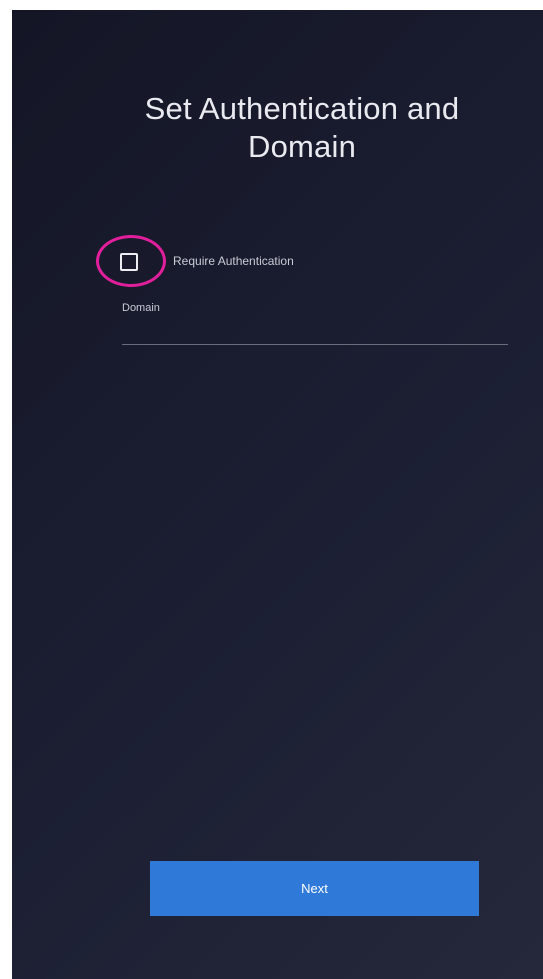 This screenshot has width=543, height=979. What do you see at coordinates (129, 262) in the screenshot?
I see `require-authentication-checkbox` at bounding box center [129, 262].